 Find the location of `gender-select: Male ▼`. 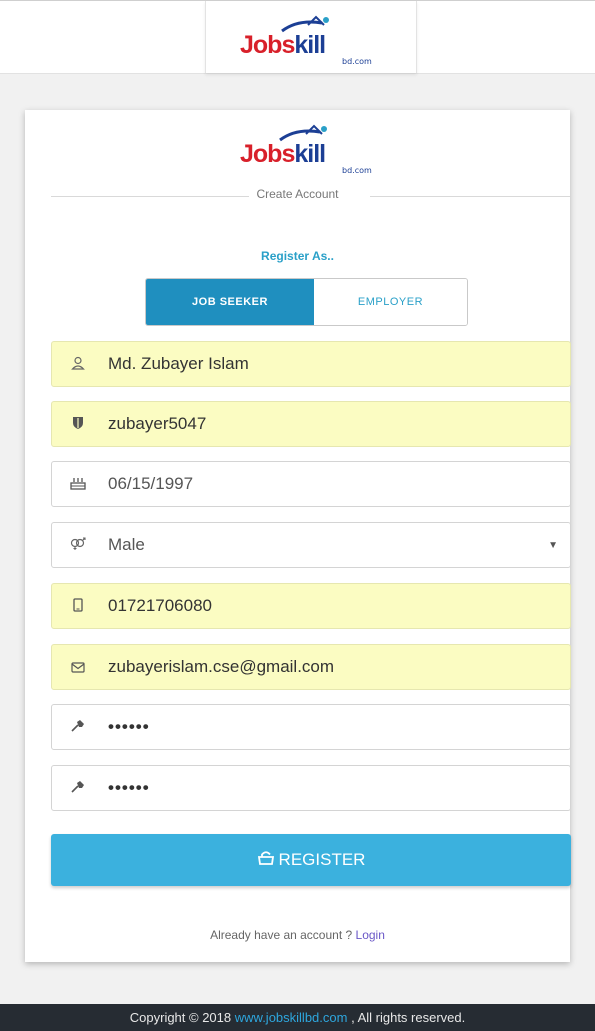

gender-select: Male ▼ is located at coordinates (311, 545).